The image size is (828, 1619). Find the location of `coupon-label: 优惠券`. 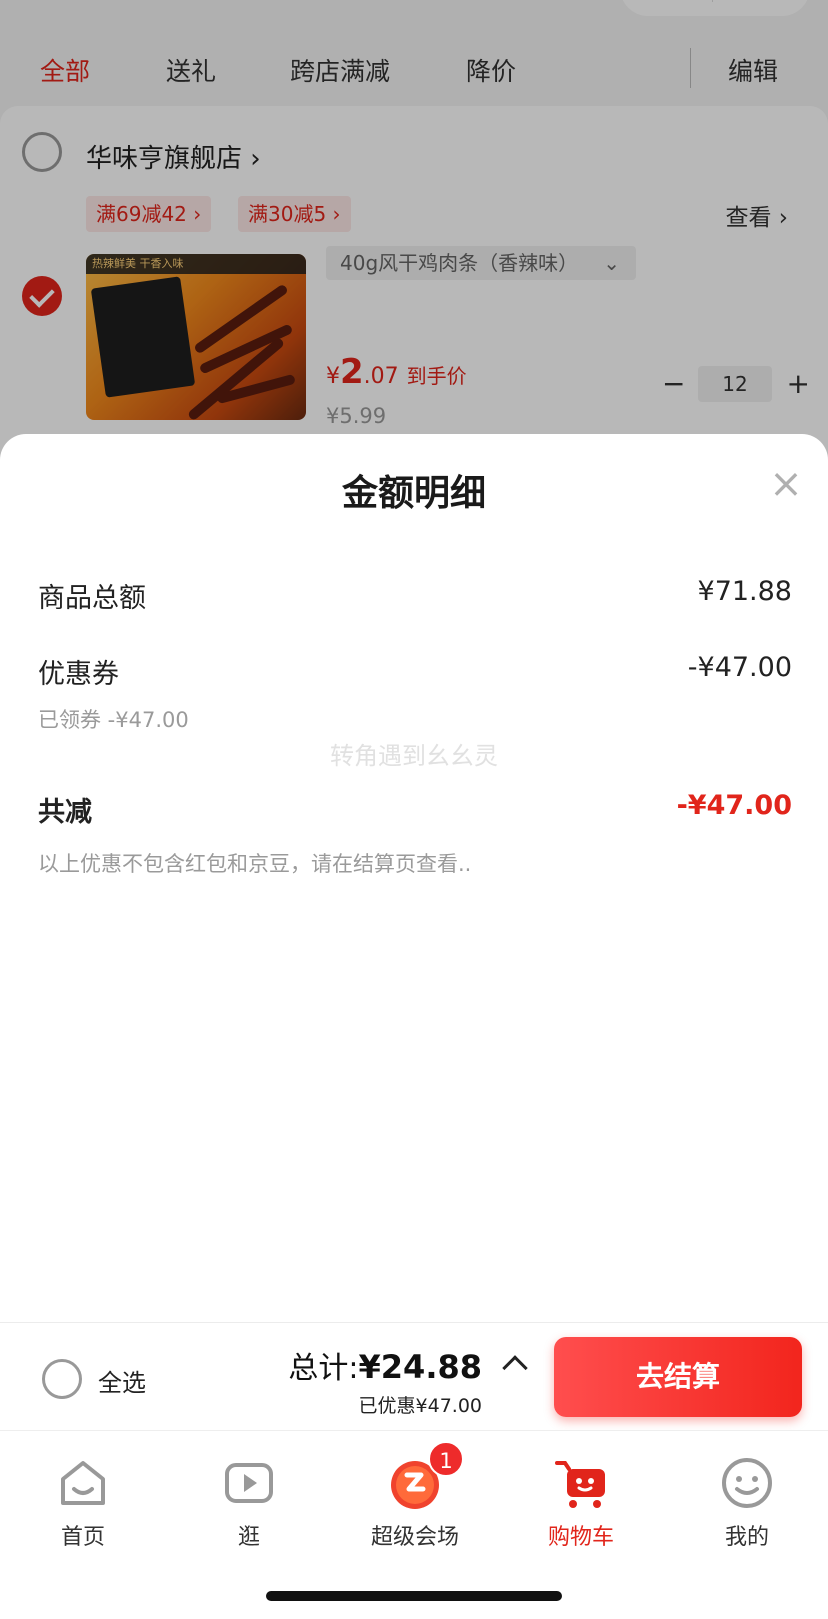

coupon-label: 优惠券 is located at coordinates (78, 674).